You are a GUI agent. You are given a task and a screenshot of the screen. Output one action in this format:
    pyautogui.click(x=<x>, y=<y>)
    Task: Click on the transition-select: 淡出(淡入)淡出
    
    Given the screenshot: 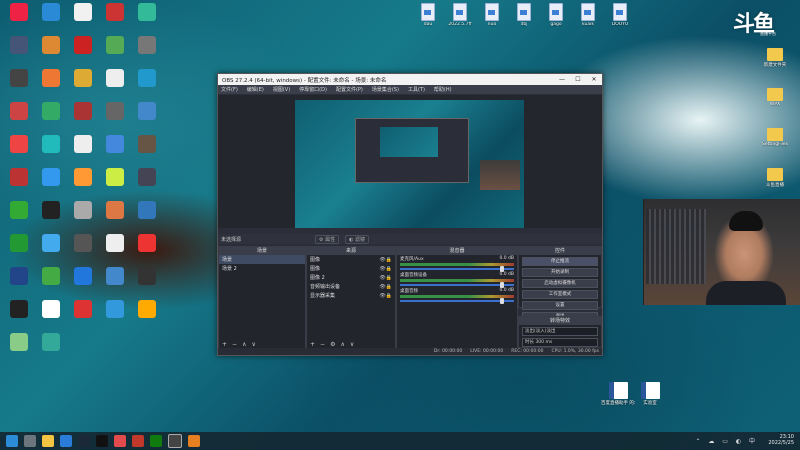 What is the action you would take?
    pyautogui.click(x=560, y=331)
    